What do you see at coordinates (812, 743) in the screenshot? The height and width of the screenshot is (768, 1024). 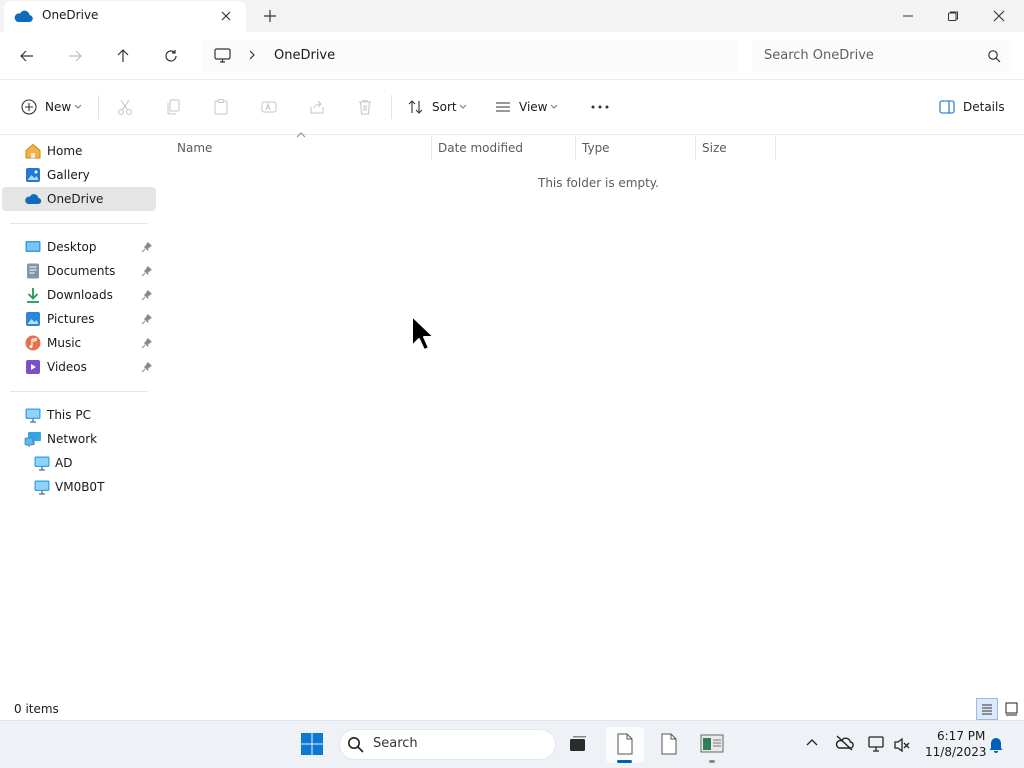 I see `show-hidden-icons-button` at bounding box center [812, 743].